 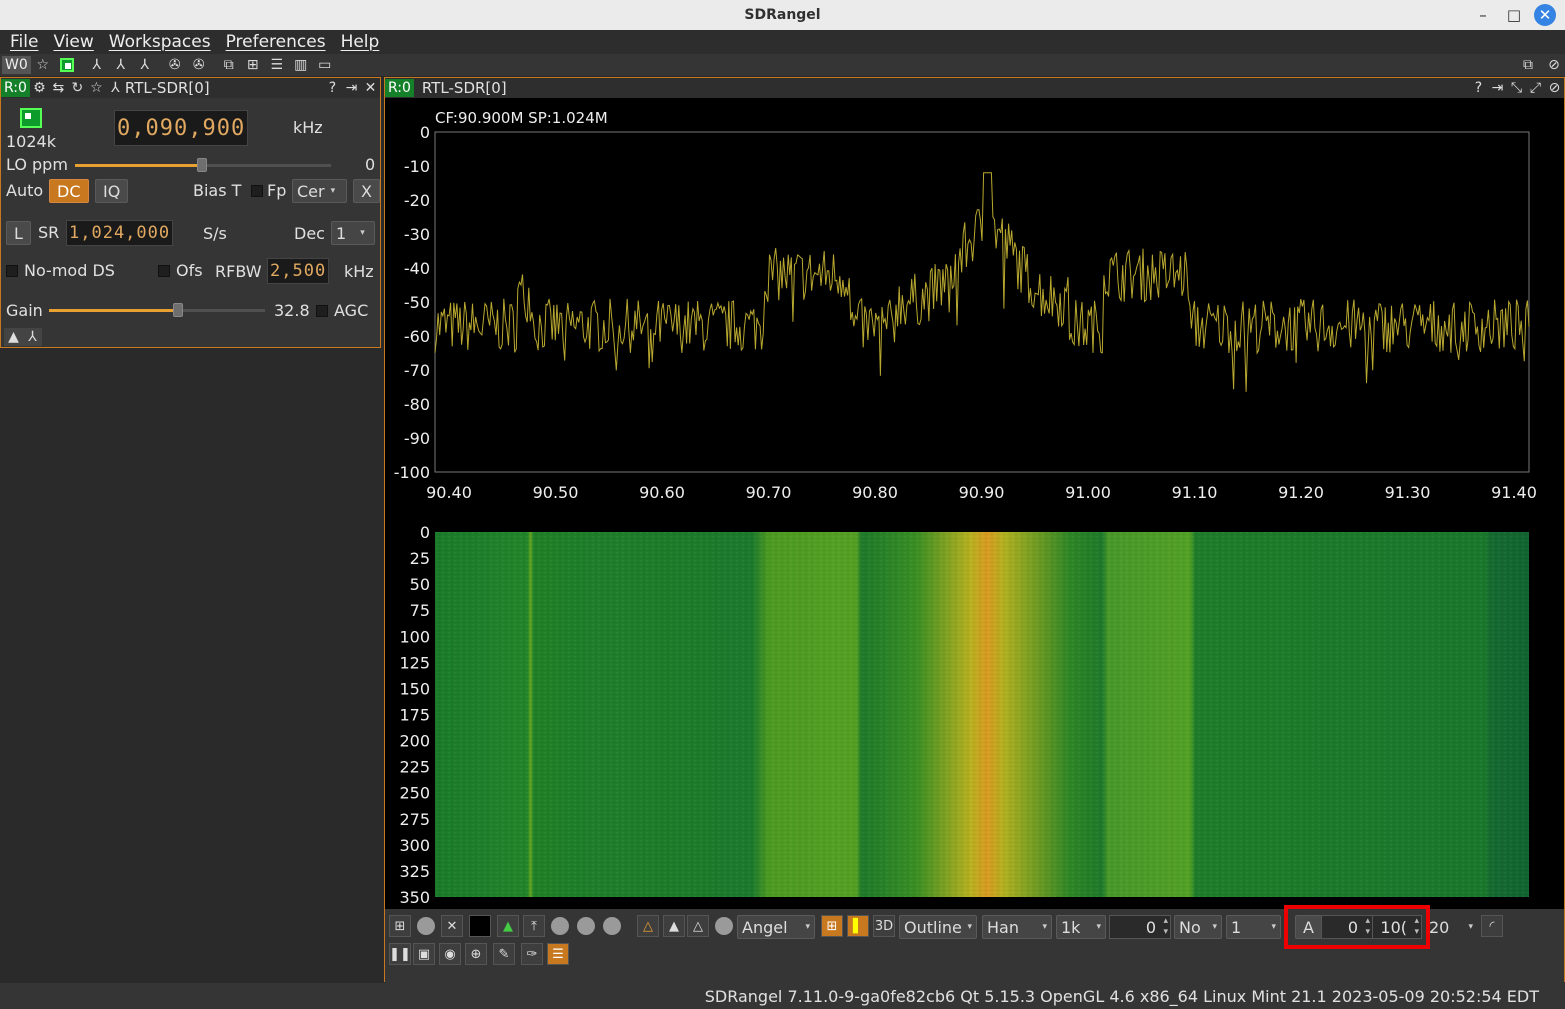 What do you see at coordinates (366, 191) in the screenshot?
I see `x-button: X` at bounding box center [366, 191].